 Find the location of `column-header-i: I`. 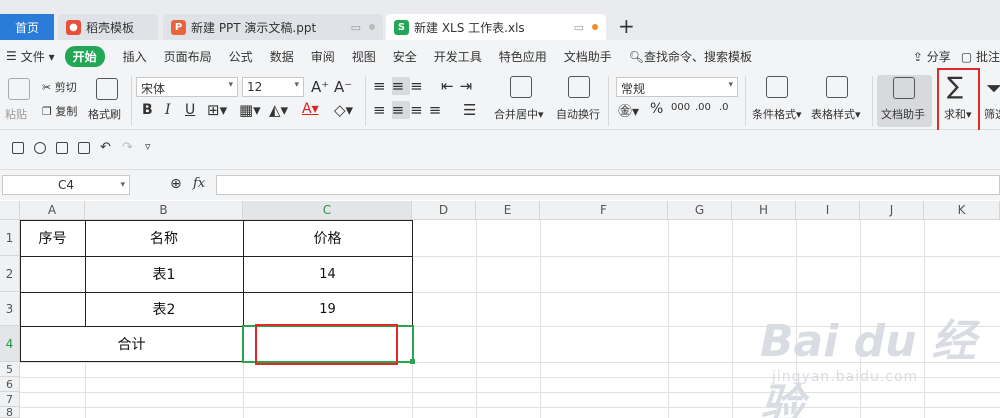

column-header-i: I is located at coordinates (828, 210).